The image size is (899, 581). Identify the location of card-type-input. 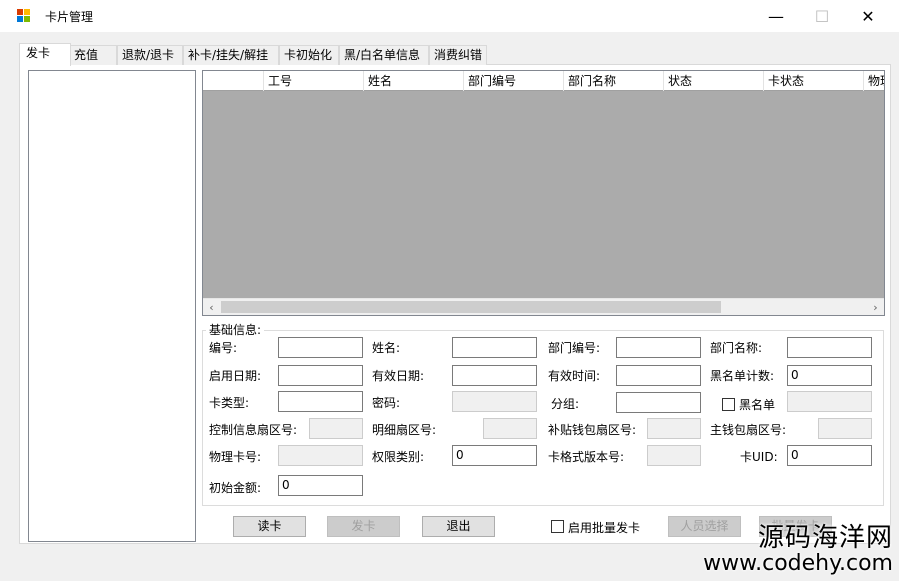
(320, 401).